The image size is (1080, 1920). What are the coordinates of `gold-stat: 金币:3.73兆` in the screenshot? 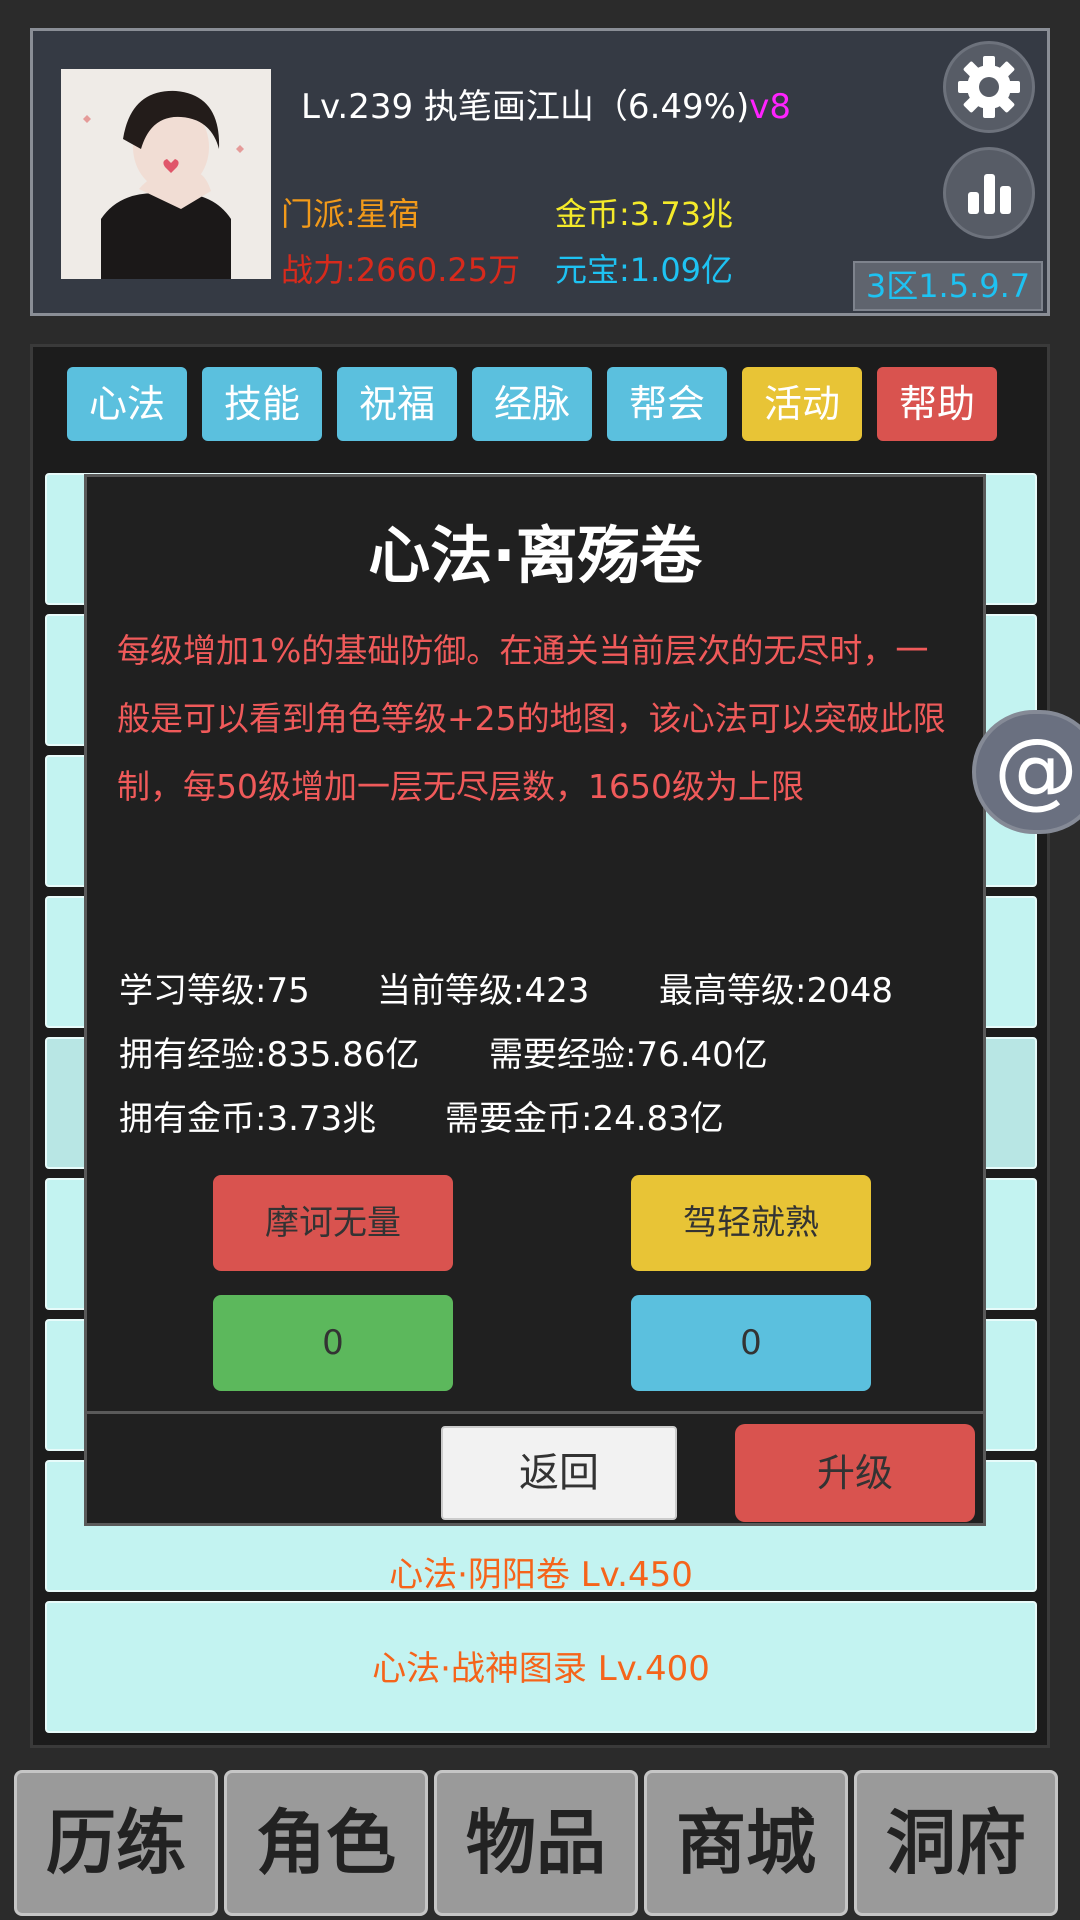 It's located at (644, 214).